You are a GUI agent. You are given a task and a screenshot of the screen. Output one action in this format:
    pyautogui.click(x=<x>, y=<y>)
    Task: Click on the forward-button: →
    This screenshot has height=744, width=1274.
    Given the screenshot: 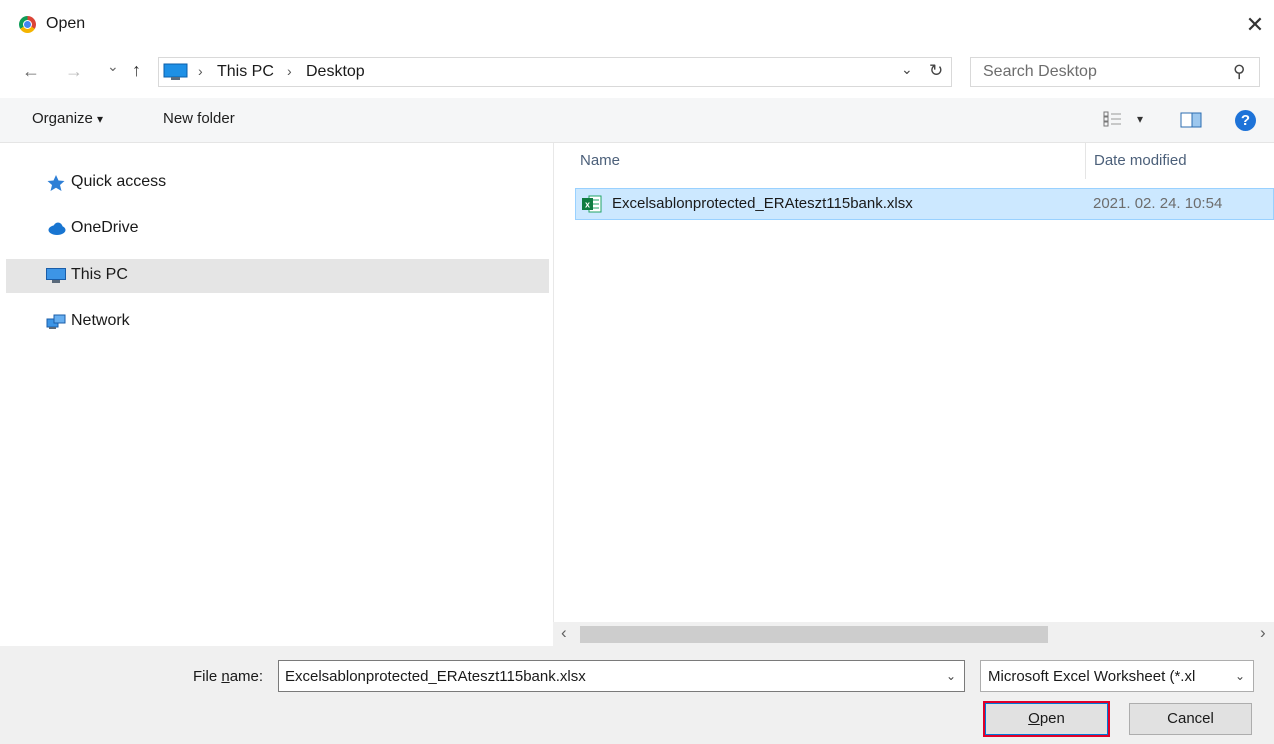 What is the action you would take?
    pyautogui.click(x=74, y=71)
    